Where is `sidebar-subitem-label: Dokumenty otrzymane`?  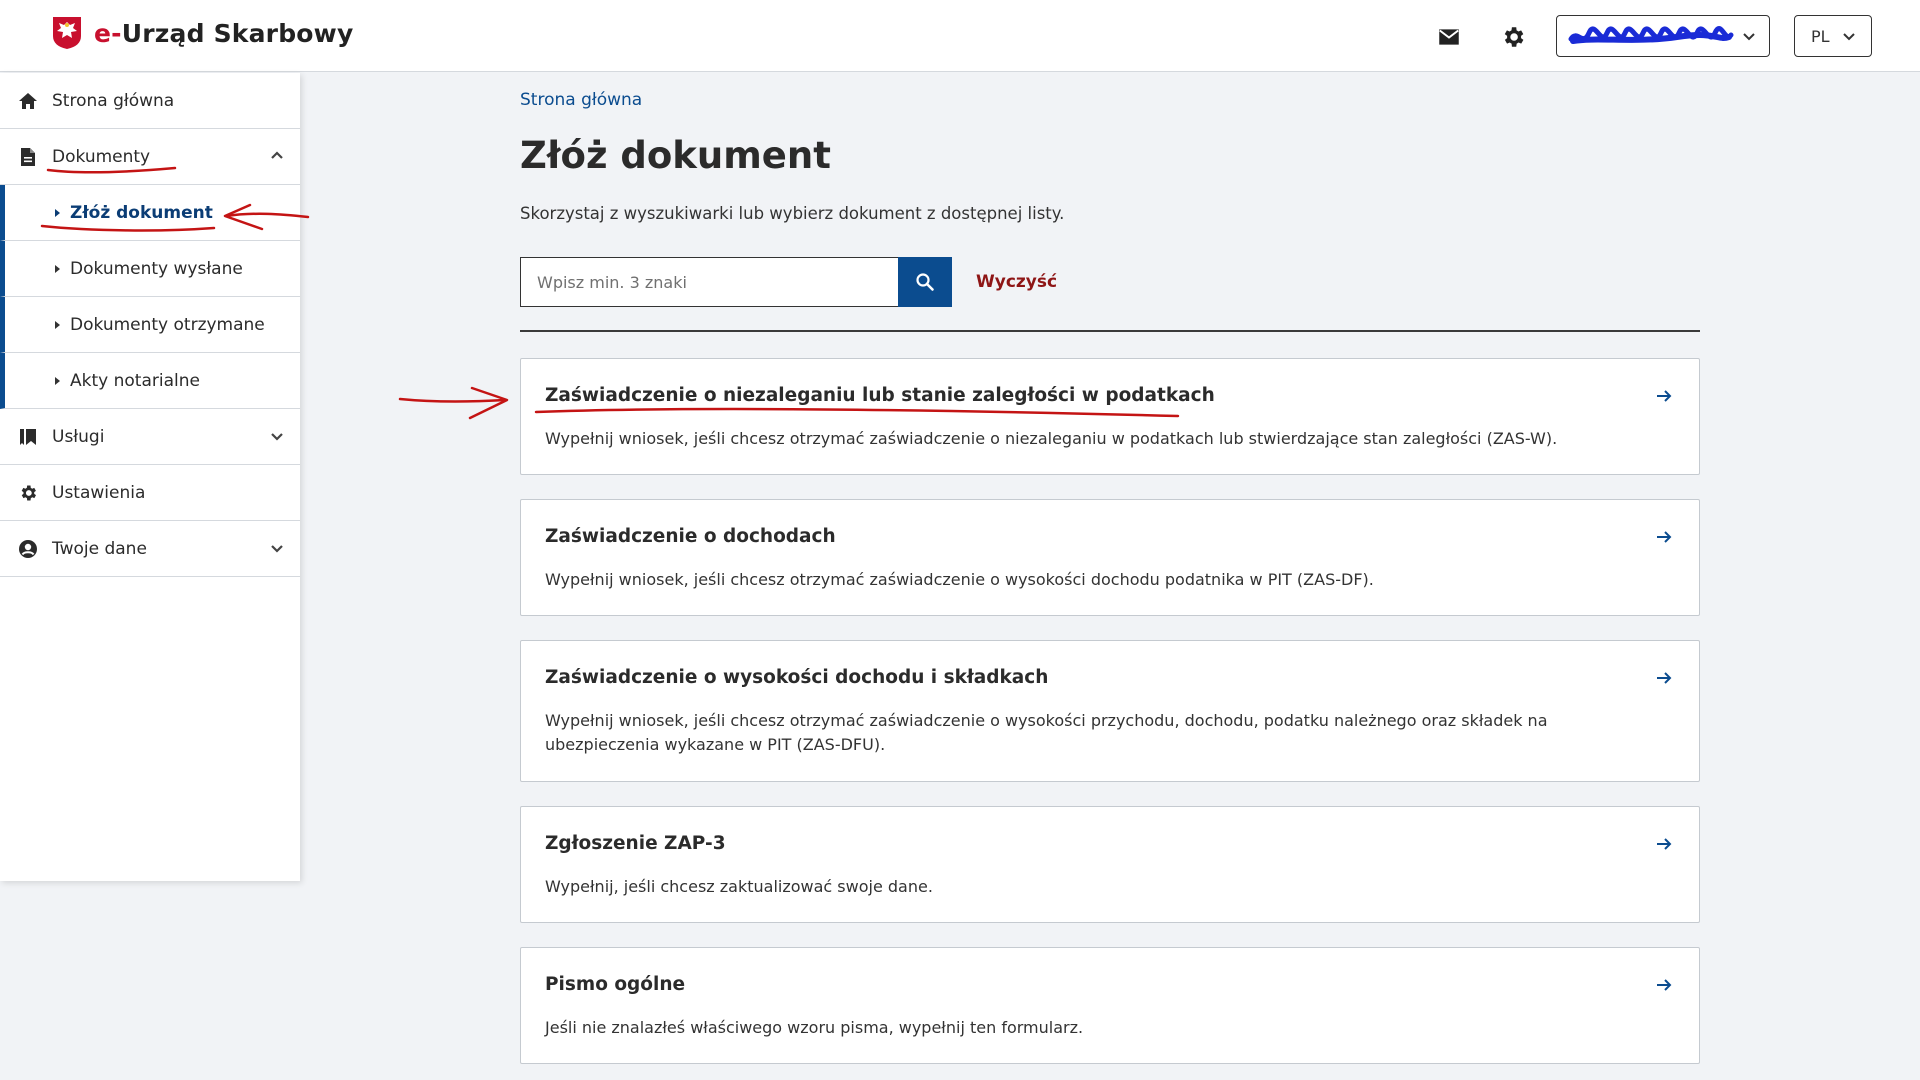
sidebar-subitem-label: Dokumenty otrzymane is located at coordinates (167, 324).